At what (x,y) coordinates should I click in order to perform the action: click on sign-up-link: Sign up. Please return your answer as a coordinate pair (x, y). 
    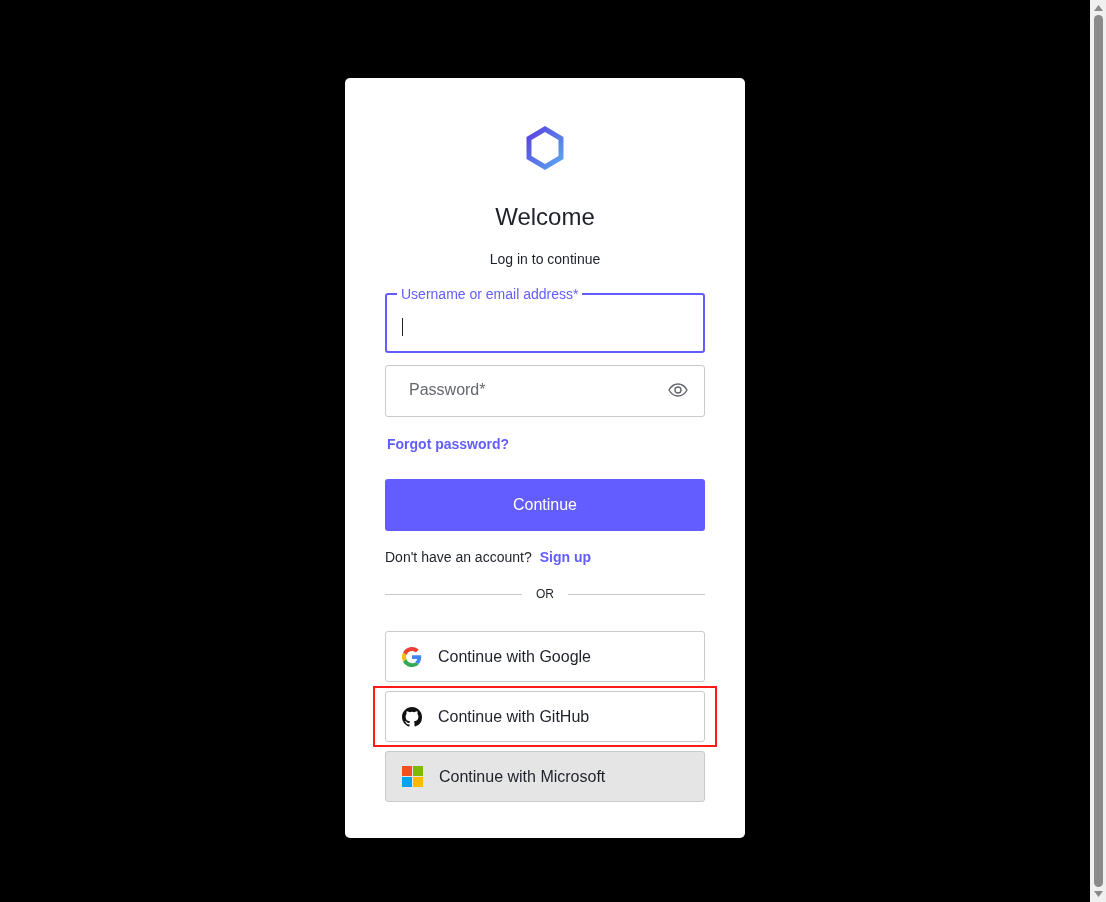
    Looking at the image, I should click on (565, 557).